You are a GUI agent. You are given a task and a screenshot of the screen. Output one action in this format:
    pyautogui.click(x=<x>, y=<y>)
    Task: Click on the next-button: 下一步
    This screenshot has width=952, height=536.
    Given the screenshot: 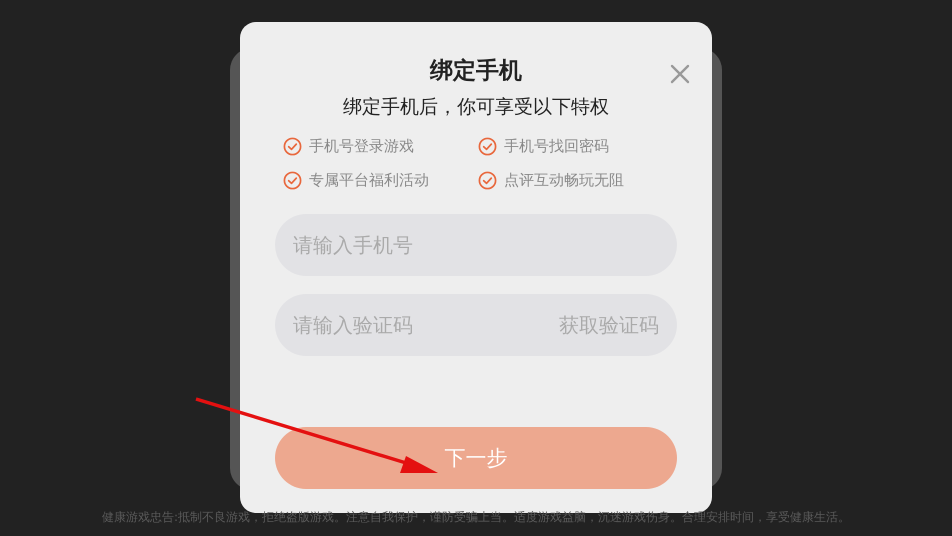 What is the action you would take?
    pyautogui.click(x=476, y=458)
    